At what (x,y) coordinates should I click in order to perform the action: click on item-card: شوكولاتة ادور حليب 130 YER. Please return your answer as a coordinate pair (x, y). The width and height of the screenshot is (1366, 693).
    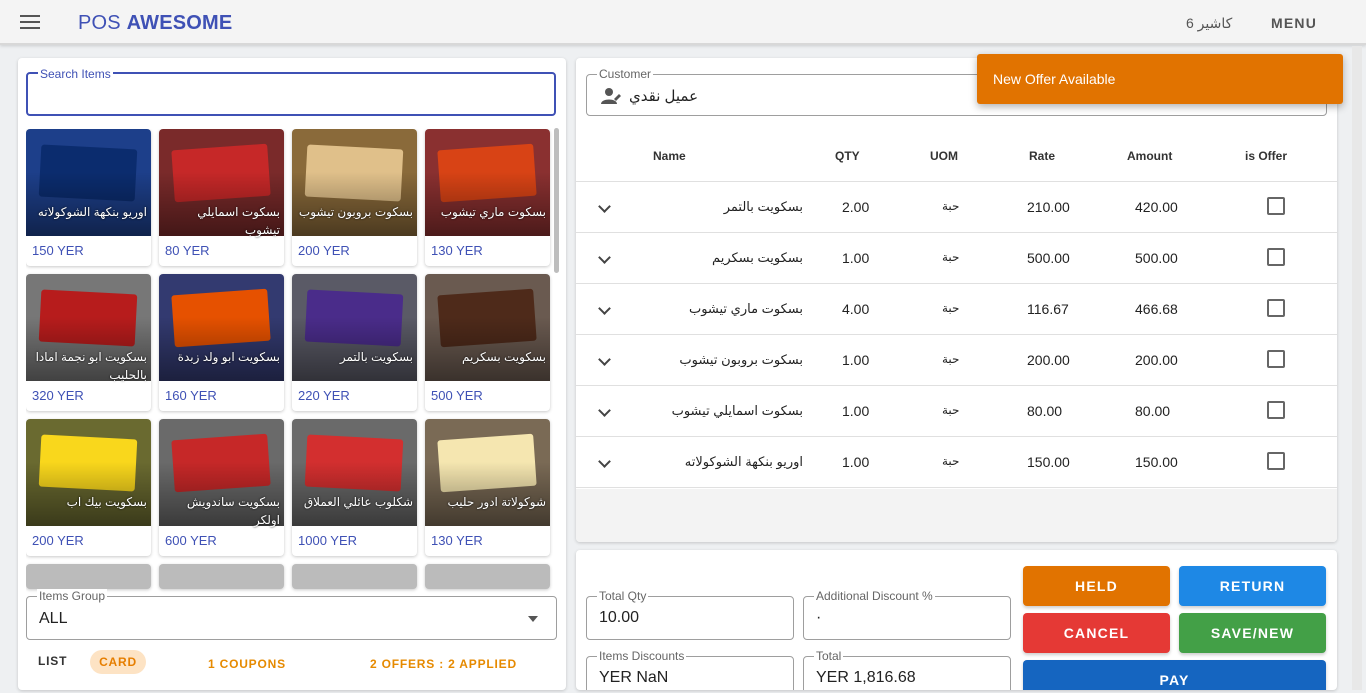
    Looking at the image, I should click on (487, 487).